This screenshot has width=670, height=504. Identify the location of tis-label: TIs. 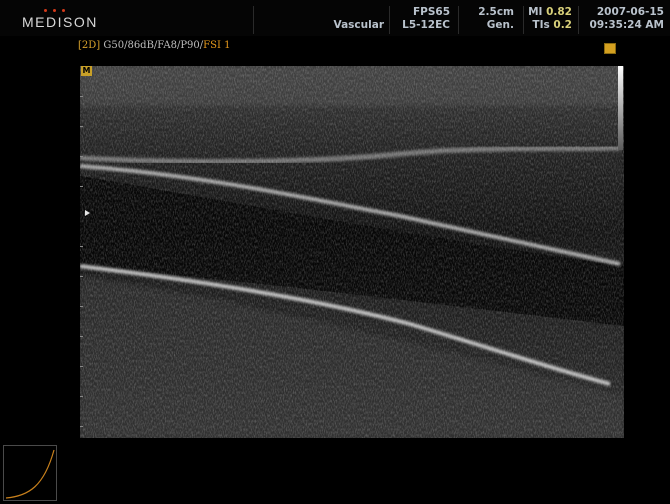
(541, 25).